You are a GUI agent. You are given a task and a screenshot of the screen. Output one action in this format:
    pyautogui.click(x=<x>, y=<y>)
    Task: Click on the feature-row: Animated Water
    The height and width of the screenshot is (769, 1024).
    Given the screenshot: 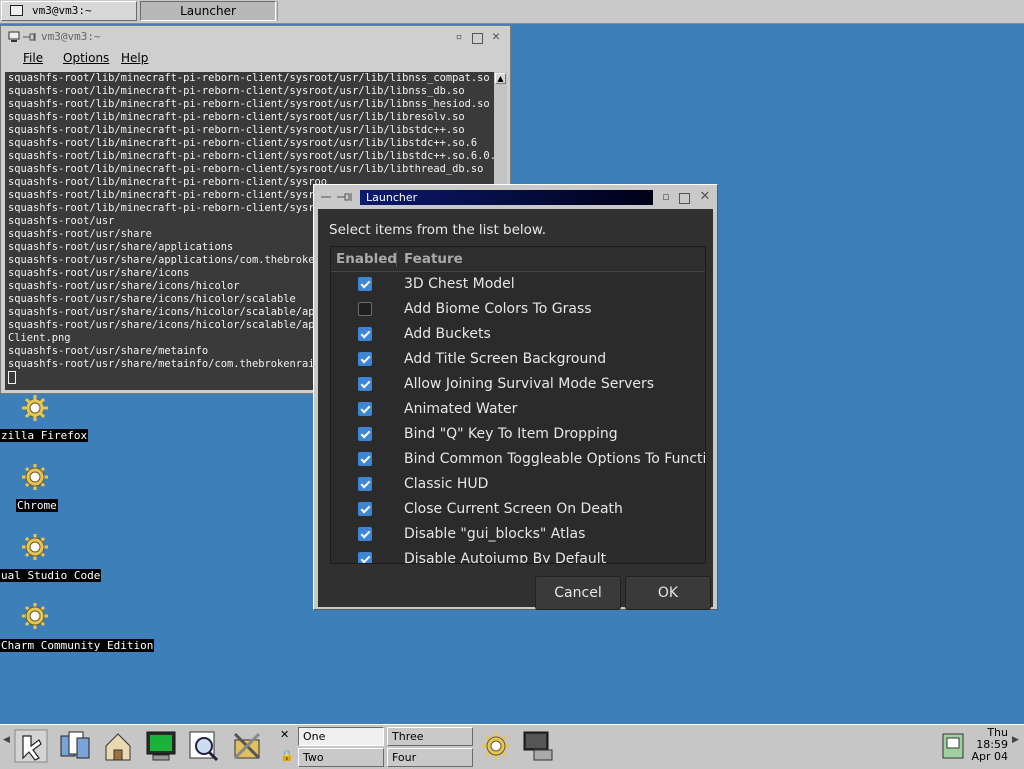 What is the action you would take?
    pyautogui.click(x=518, y=409)
    